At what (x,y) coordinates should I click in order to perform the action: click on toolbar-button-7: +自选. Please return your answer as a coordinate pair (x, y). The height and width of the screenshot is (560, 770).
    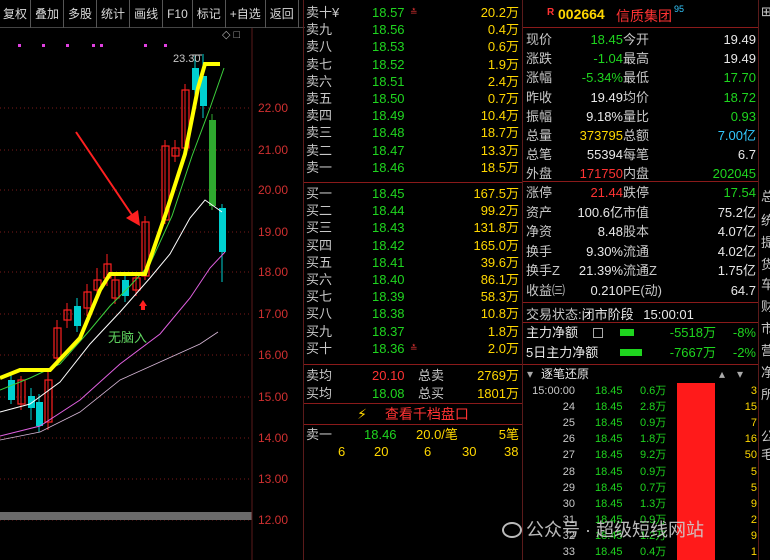
    Looking at the image, I should click on (246, 14).